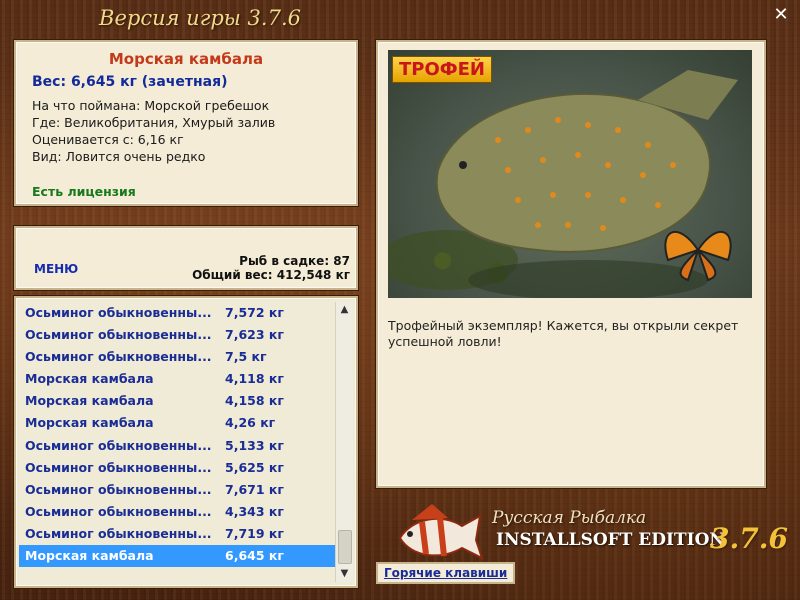 The height and width of the screenshot is (600, 800). What do you see at coordinates (177, 556) in the screenshot?
I see `list-item: Морская камбала 6,645 кг` at bounding box center [177, 556].